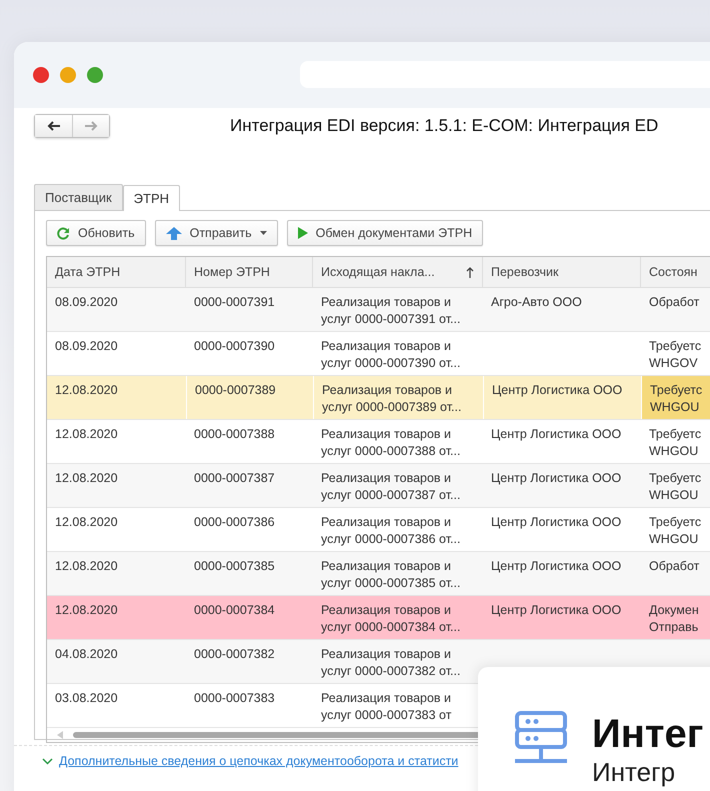 Image resolution: width=710 pixels, height=791 pixels. What do you see at coordinates (675, 272) in the screenshot?
I see `column-header: Состоян` at bounding box center [675, 272].